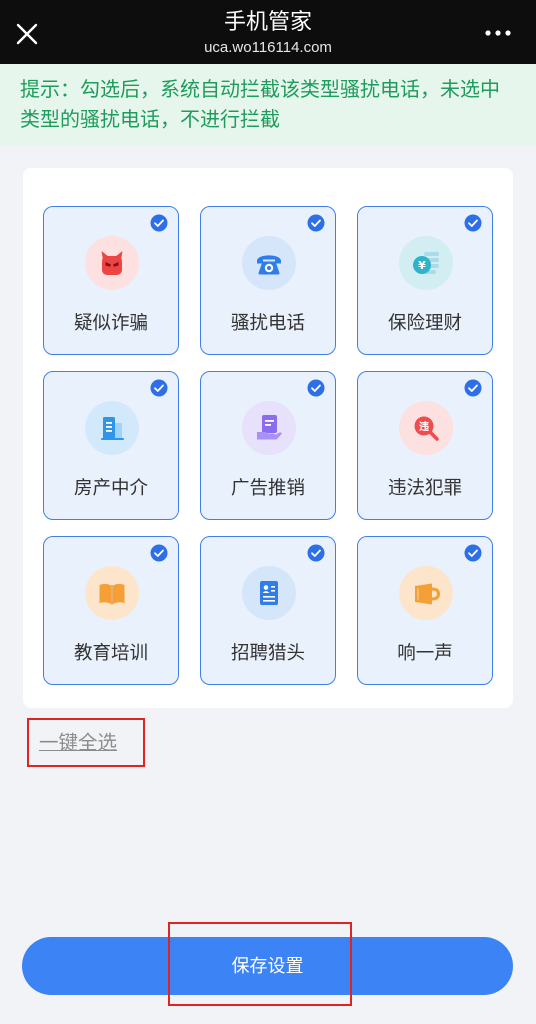 Image resolution: width=536 pixels, height=1024 pixels. I want to click on category-tile-oneping: 响一声, so click(425, 610).